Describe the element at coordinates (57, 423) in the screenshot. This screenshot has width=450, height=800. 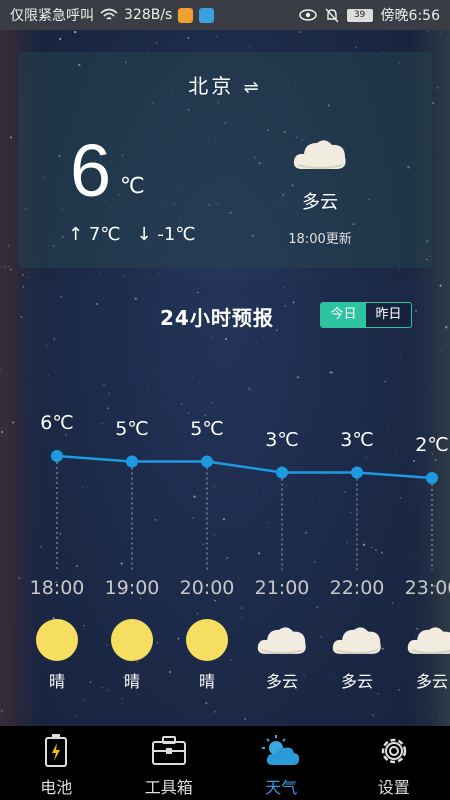
I see `hourly-temp: 6℃` at that location.